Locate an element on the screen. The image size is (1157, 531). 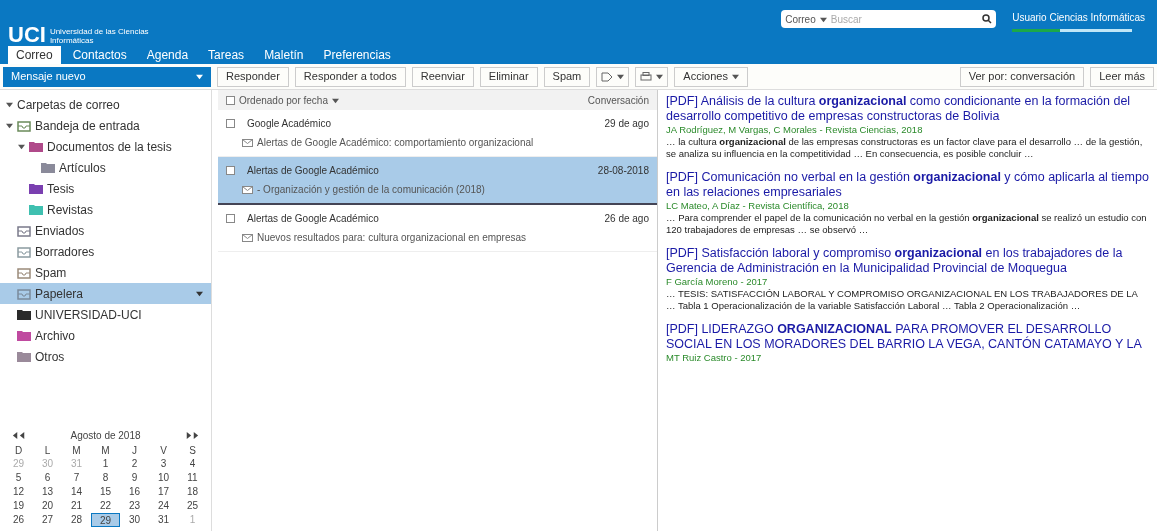
folder-item: Otros is located at coordinates (105, 356).